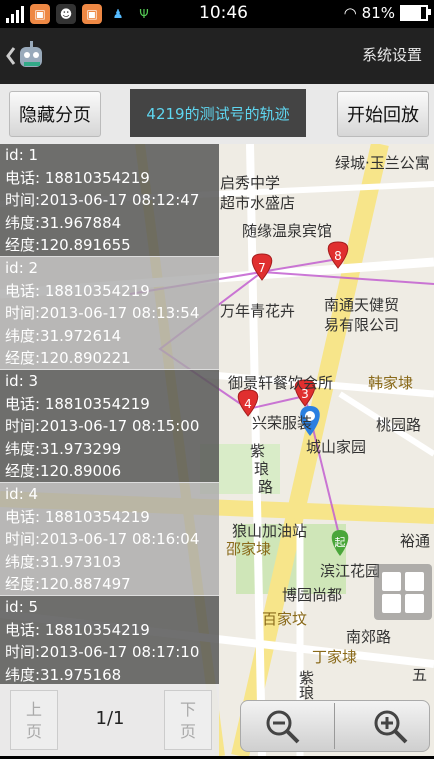 The width and height of the screenshot is (434, 759). I want to click on hide-paging-button: 隐藏分页, so click(55, 114).